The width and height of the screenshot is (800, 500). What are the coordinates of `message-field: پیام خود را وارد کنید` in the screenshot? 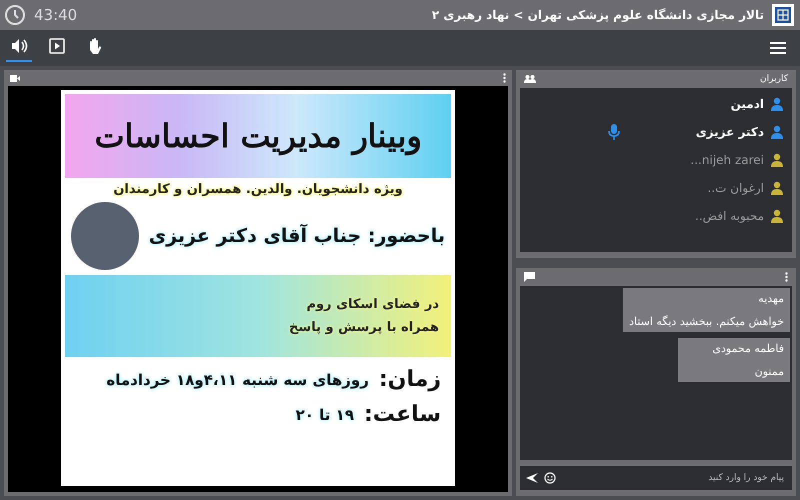 It's located at (656, 478).